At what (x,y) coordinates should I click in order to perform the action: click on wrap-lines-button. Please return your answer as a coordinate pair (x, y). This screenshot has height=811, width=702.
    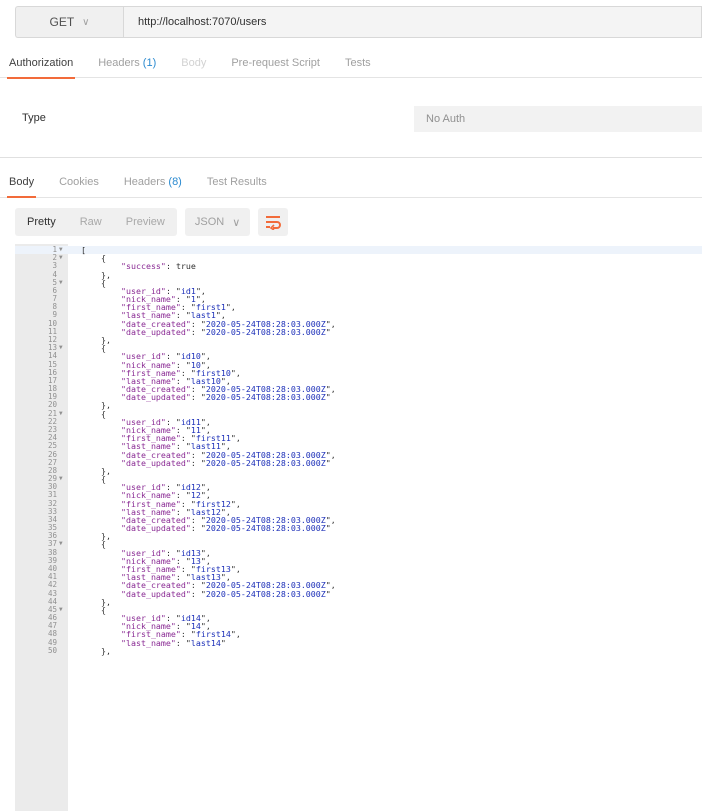
    Looking at the image, I should click on (273, 222).